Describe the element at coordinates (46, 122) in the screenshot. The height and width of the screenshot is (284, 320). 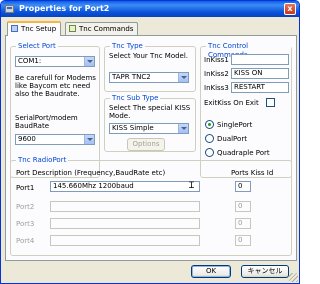
I see `baudrate-label: SerialPort/modem BaudRate` at that location.